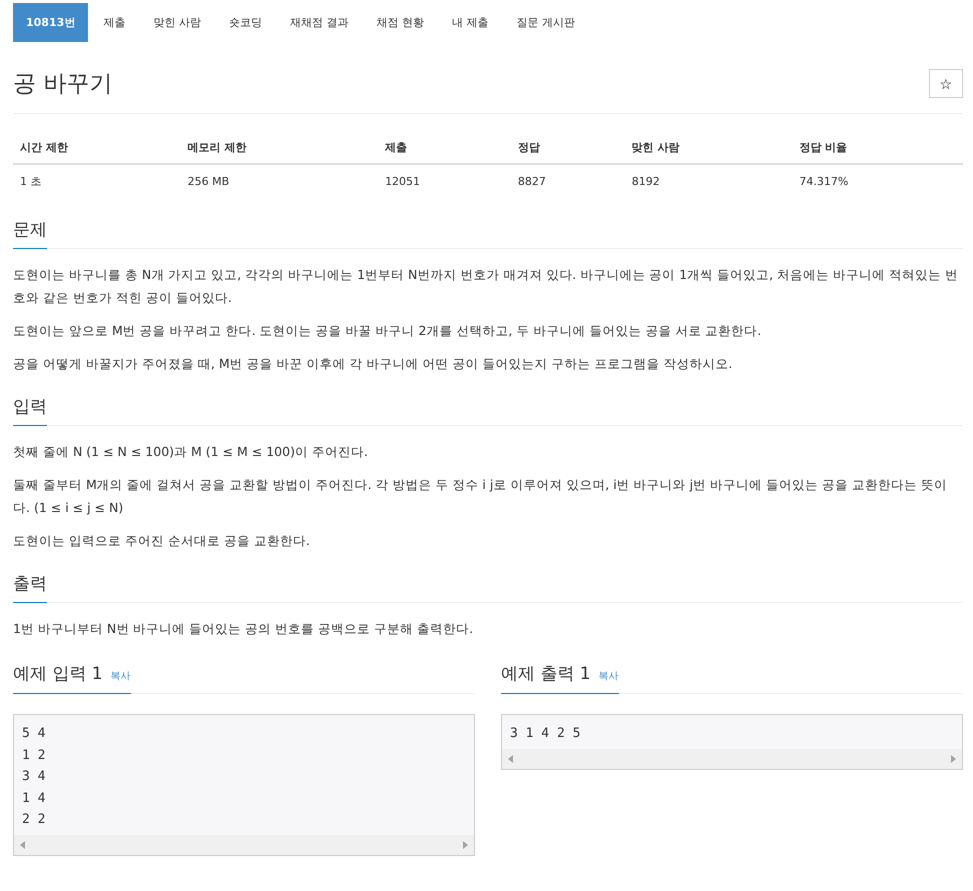 The height and width of the screenshot is (891, 973). Describe the element at coordinates (708, 148) in the screenshot. I see `column-header: 맞힌 사람` at that location.